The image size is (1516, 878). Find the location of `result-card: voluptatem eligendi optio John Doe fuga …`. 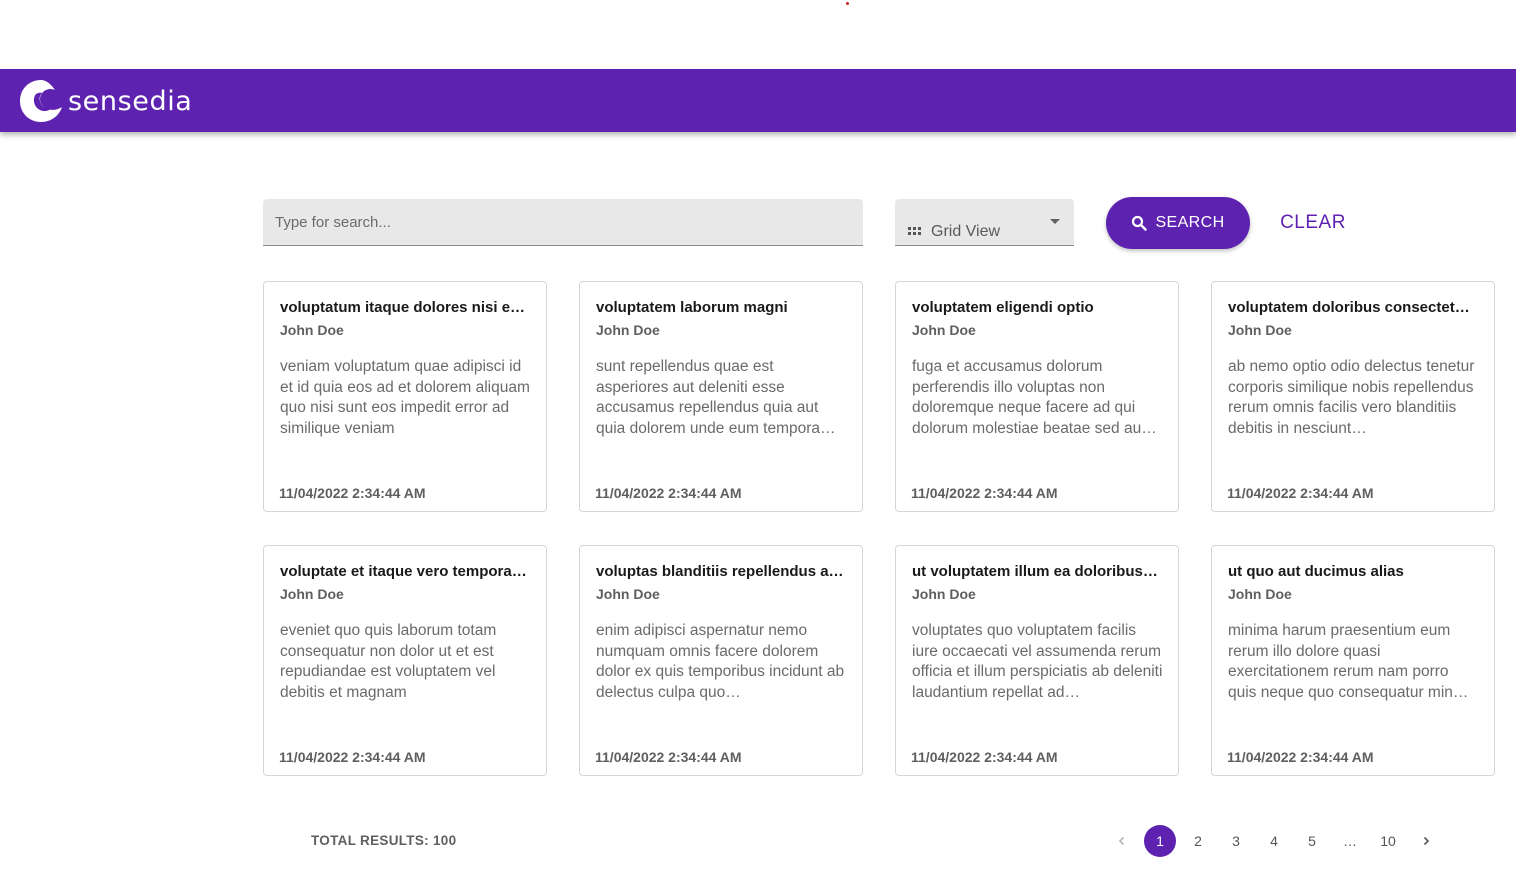

result-card: voluptatem eligendi optio John Doe fuga … is located at coordinates (1037, 396).